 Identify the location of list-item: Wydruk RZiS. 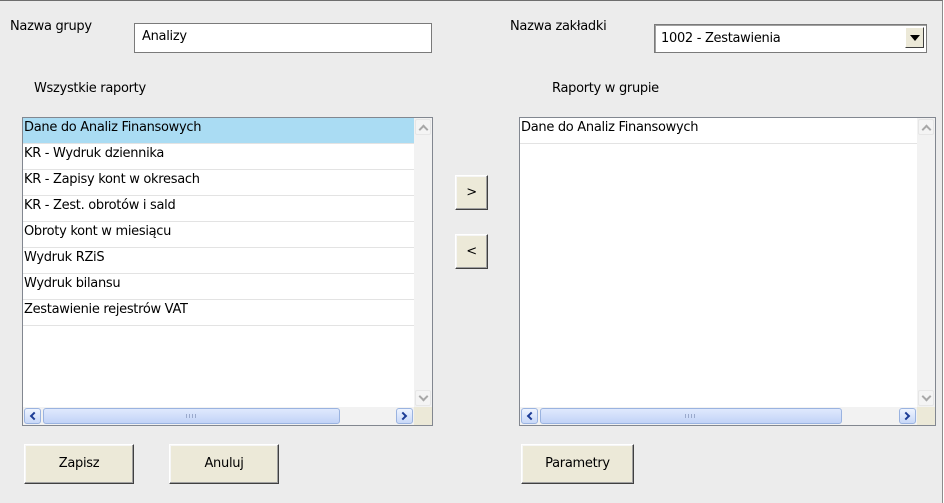
(218, 261).